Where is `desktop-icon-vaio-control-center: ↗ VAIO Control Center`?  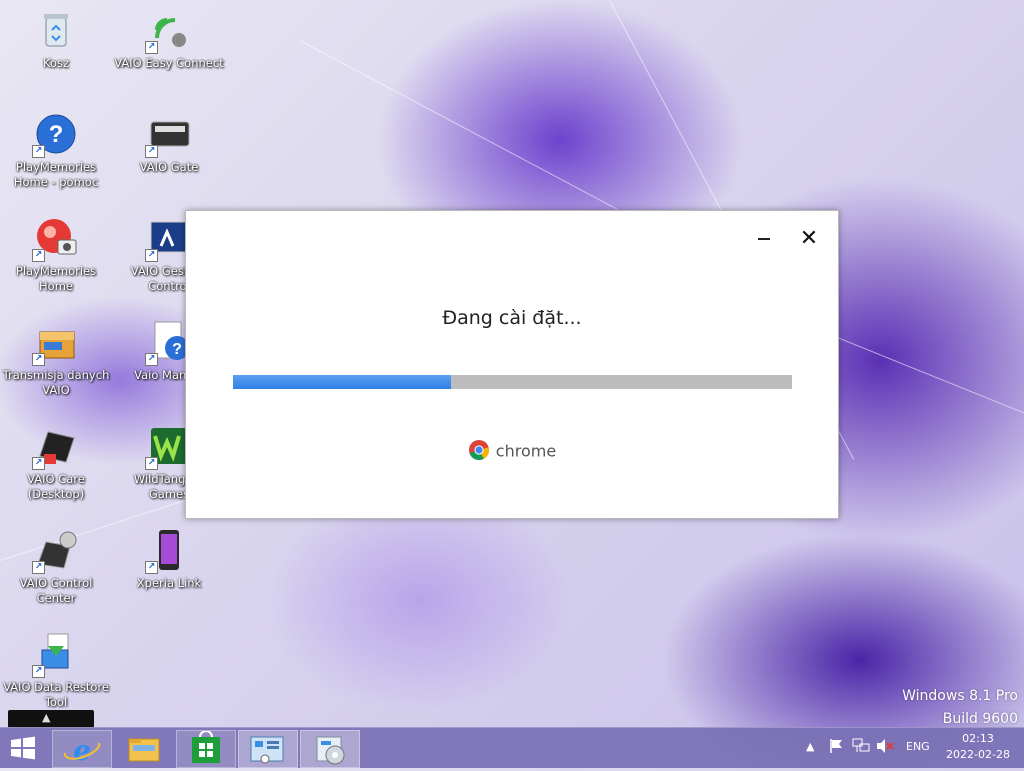 desktop-icon-vaio-control-center: ↗ VAIO Control Center is located at coordinates (56, 567).